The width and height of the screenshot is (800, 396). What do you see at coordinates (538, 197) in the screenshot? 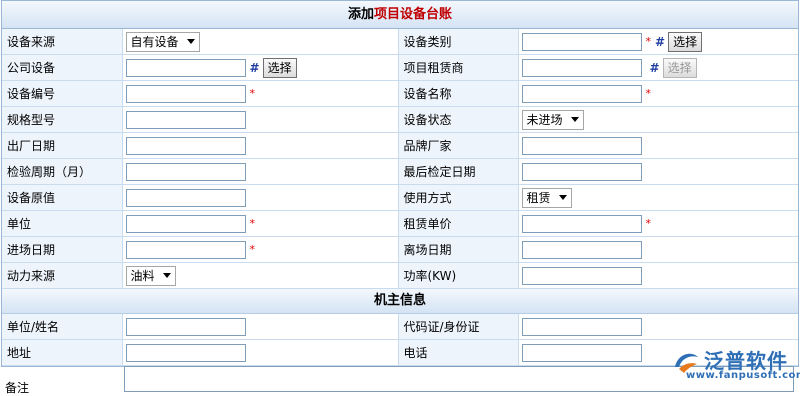
I see `select-value: 租赁` at bounding box center [538, 197].